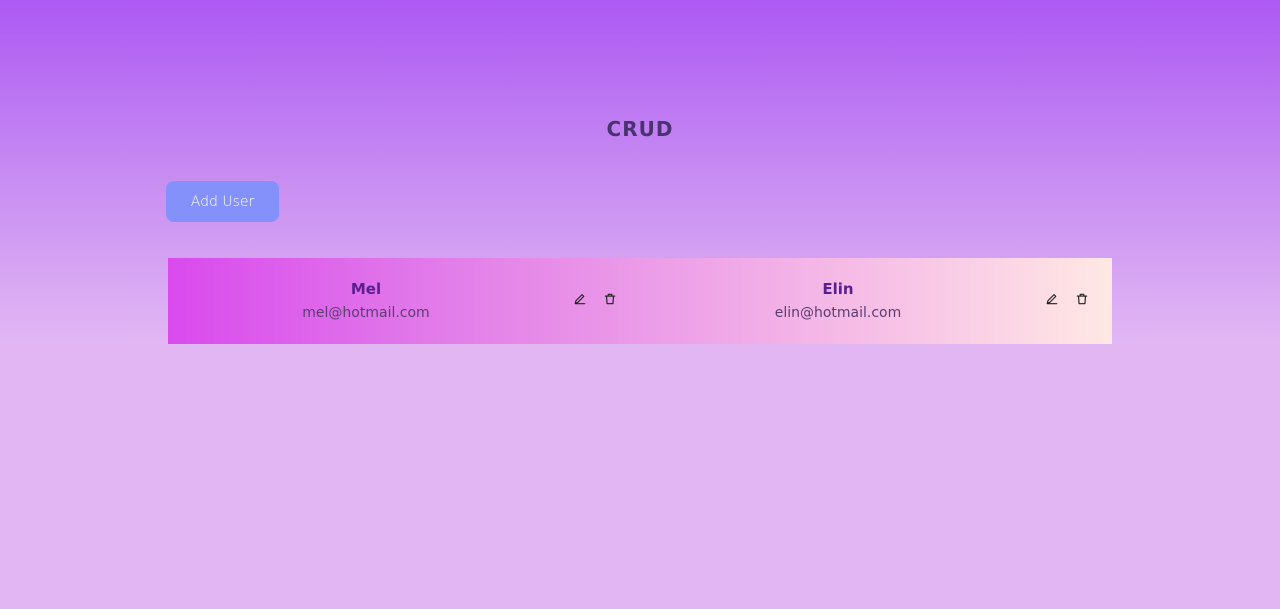  What do you see at coordinates (366, 289) in the screenshot?
I see `user-name: Mel` at bounding box center [366, 289].